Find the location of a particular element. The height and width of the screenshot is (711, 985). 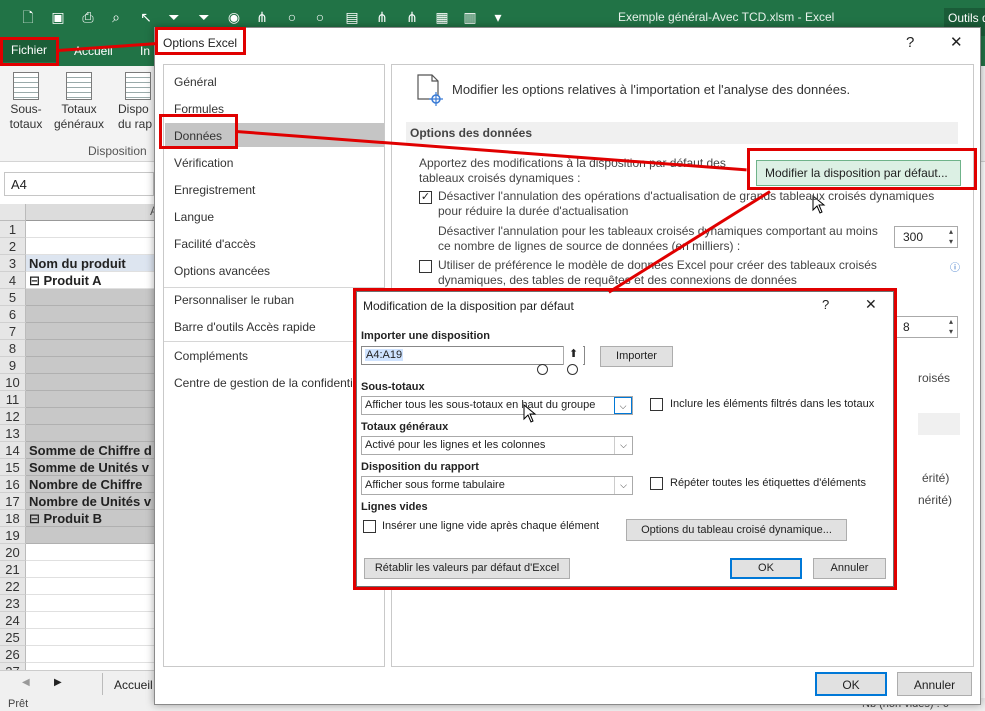

table-row: 5 is located at coordinates (80, 297).